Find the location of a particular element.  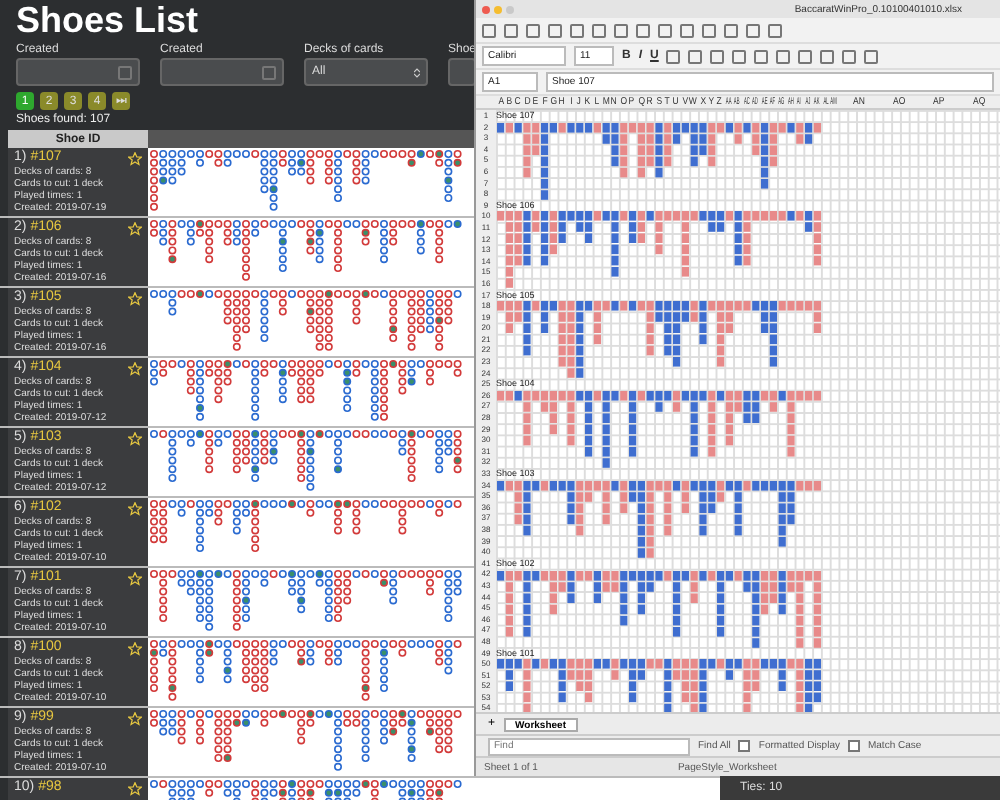

chevron-icon is located at coordinates (417, 72).